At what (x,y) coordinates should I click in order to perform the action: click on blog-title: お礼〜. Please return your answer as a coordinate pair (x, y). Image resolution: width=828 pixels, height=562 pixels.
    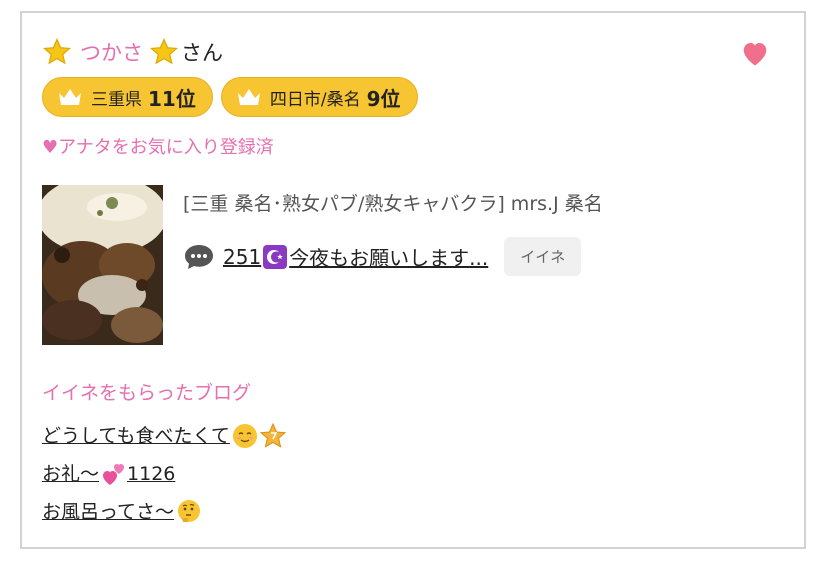
    Looking at the image, I should click on (71, 474).